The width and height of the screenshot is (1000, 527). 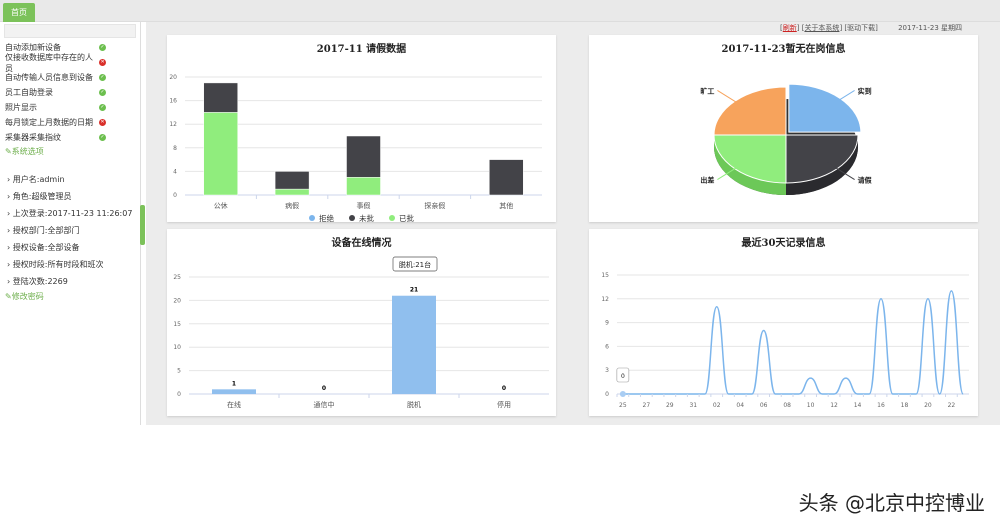 What do you see at coordinates (46, 247) in the screenshot?
I see `info-text: 授权设备:全部设备` at bounding box center [46, 247].